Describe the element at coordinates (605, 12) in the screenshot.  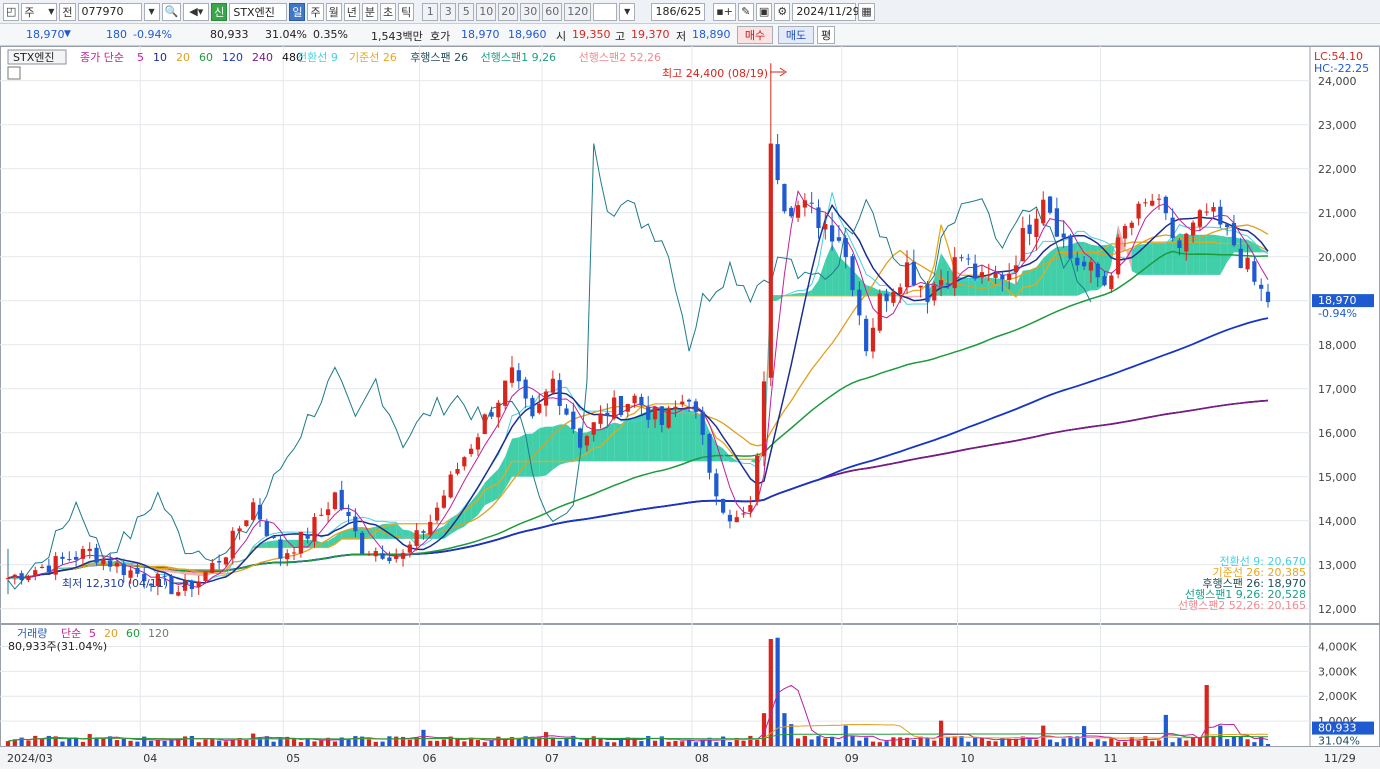
I see `custom-interval-input` at that location.